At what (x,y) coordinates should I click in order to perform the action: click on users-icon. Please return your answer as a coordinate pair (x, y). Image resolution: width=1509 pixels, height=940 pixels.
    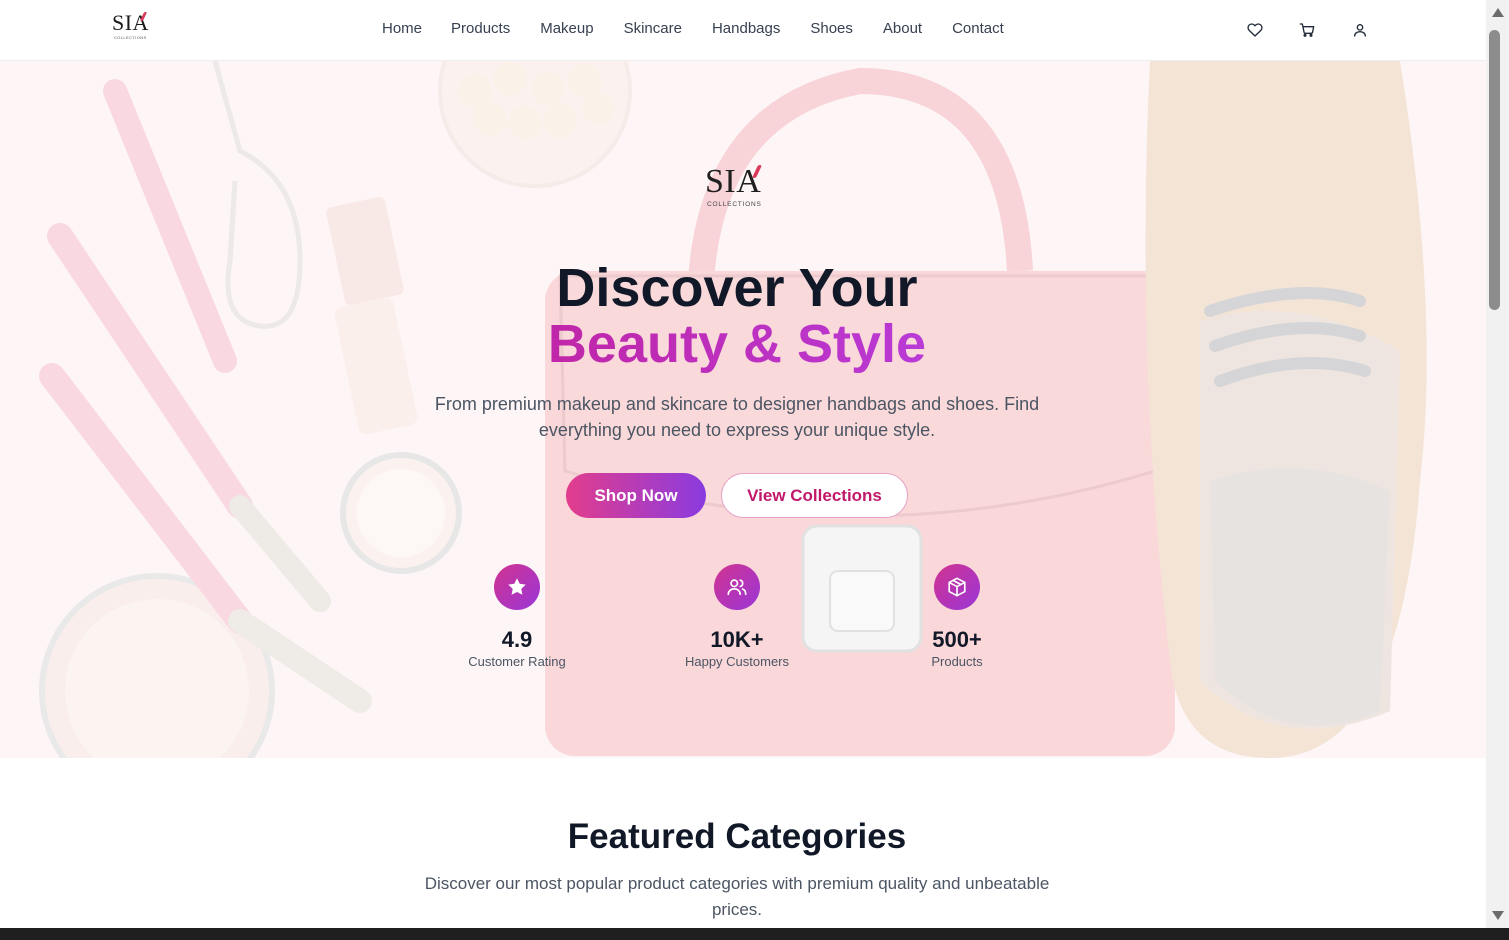
    Looking at the image, I should click on (737, 587).